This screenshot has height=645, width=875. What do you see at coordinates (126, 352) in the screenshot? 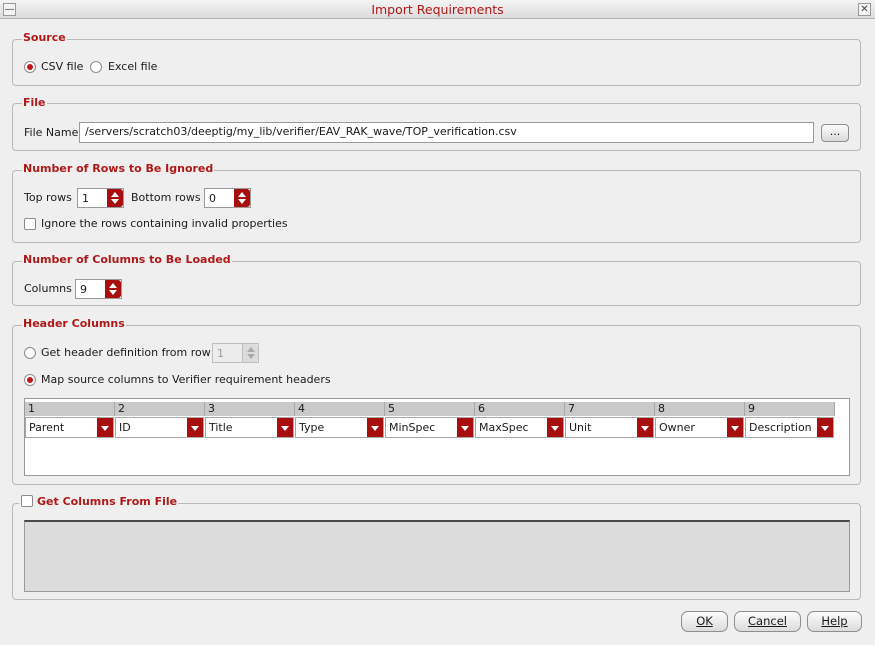
I see `header-from-row-label: Get header definition from row` at bounding box center [126, 352].